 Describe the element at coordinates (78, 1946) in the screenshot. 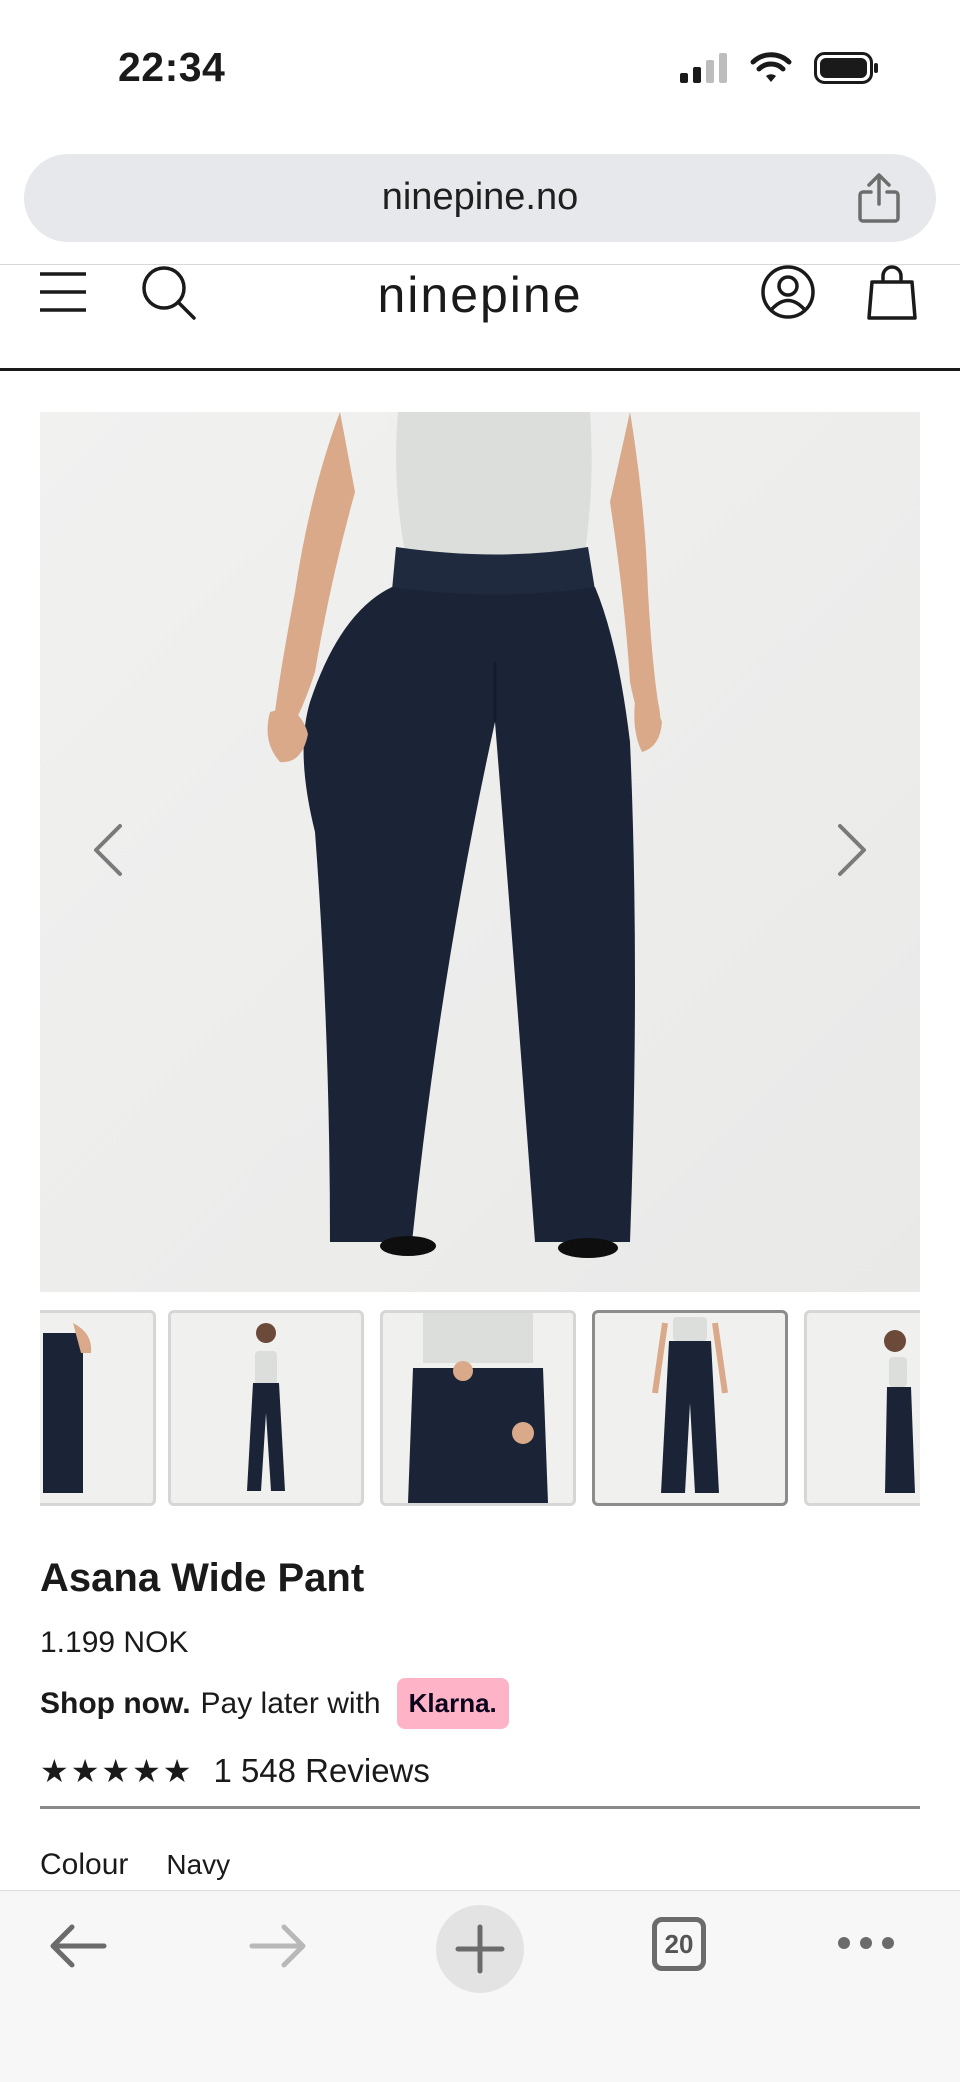

I see `back-arrow-icon` at that location.